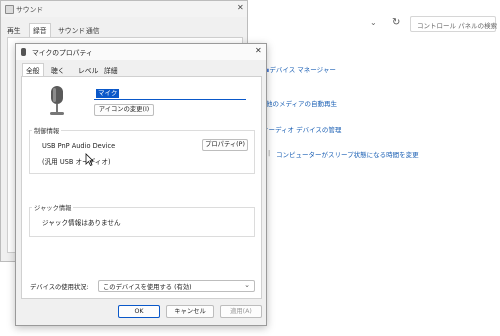 The height and width of the screenshot is (336, 500). I want to click on sound-tabs: 再生 録音 サウンド 通信, so click(124, 30).